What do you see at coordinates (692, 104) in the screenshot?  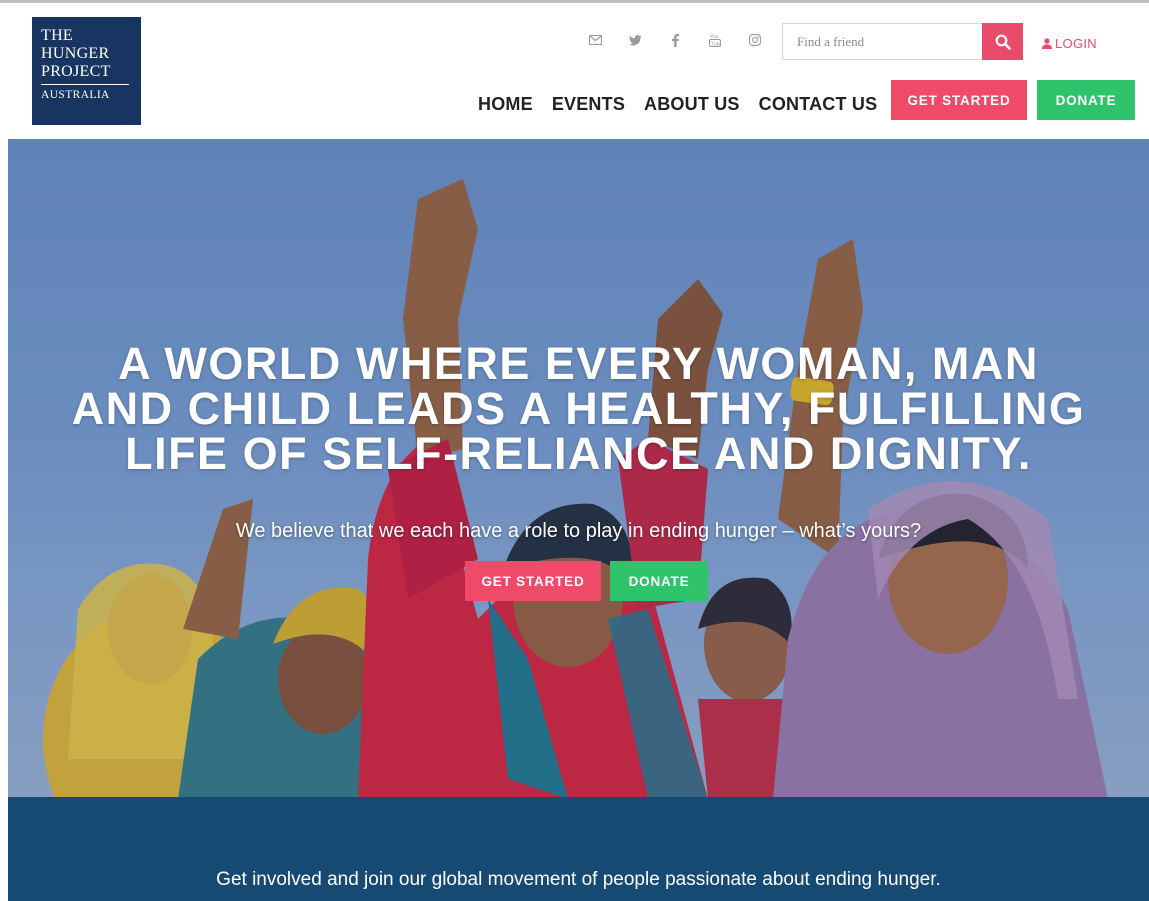 I see `nav-about-us: ABOUT US` at bounding box center [692, 104].